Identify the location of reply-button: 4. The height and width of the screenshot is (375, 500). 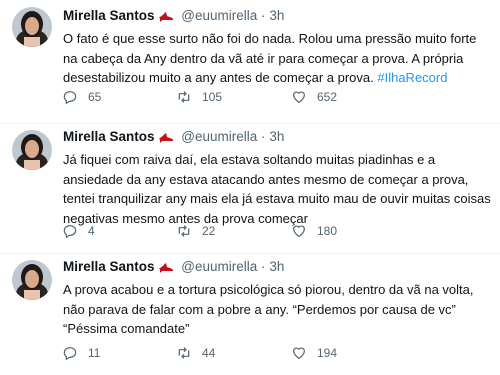
(78, 231).